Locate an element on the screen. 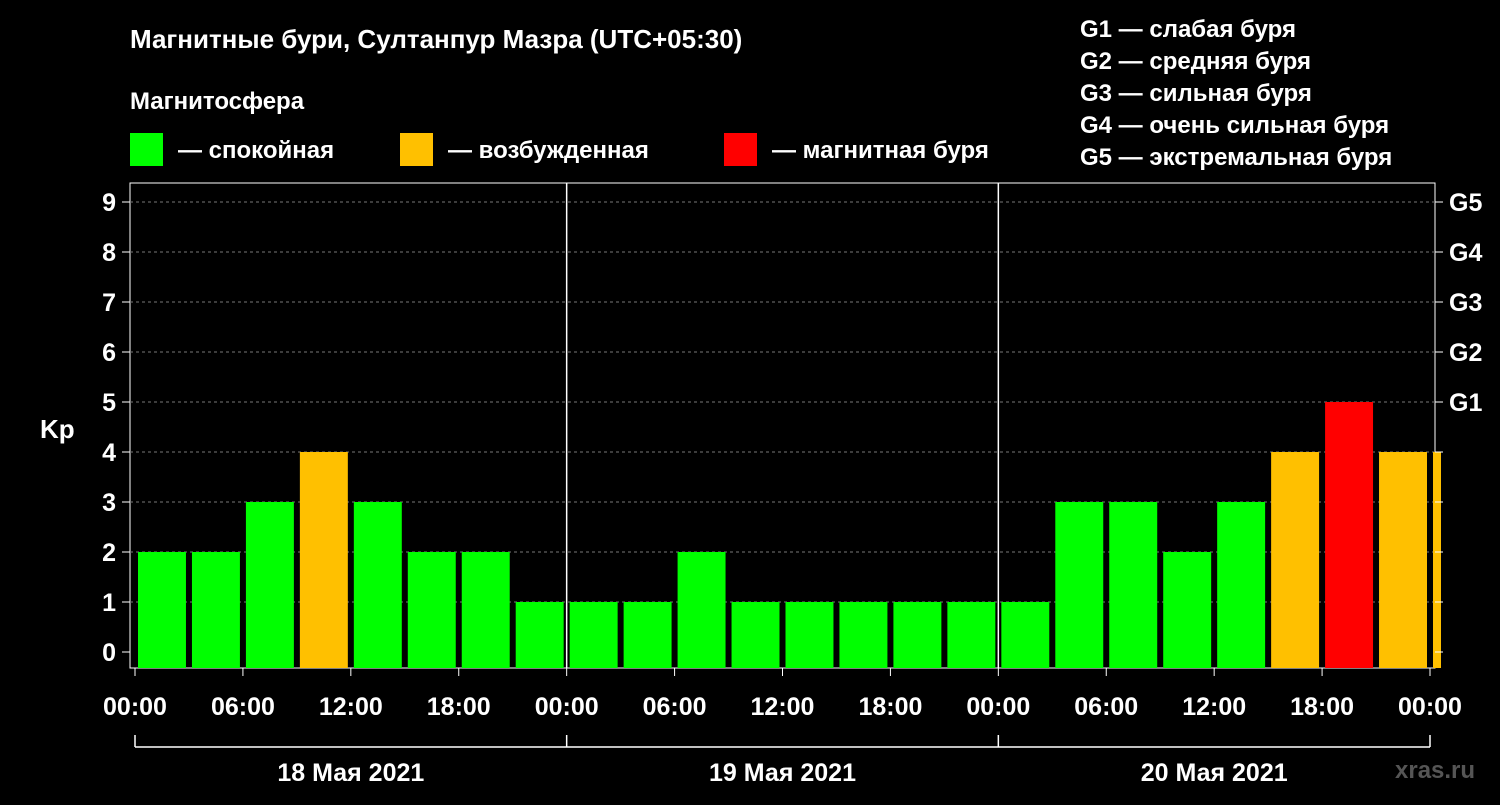  legend-swatch-storm is located at coordinates (740, 149).